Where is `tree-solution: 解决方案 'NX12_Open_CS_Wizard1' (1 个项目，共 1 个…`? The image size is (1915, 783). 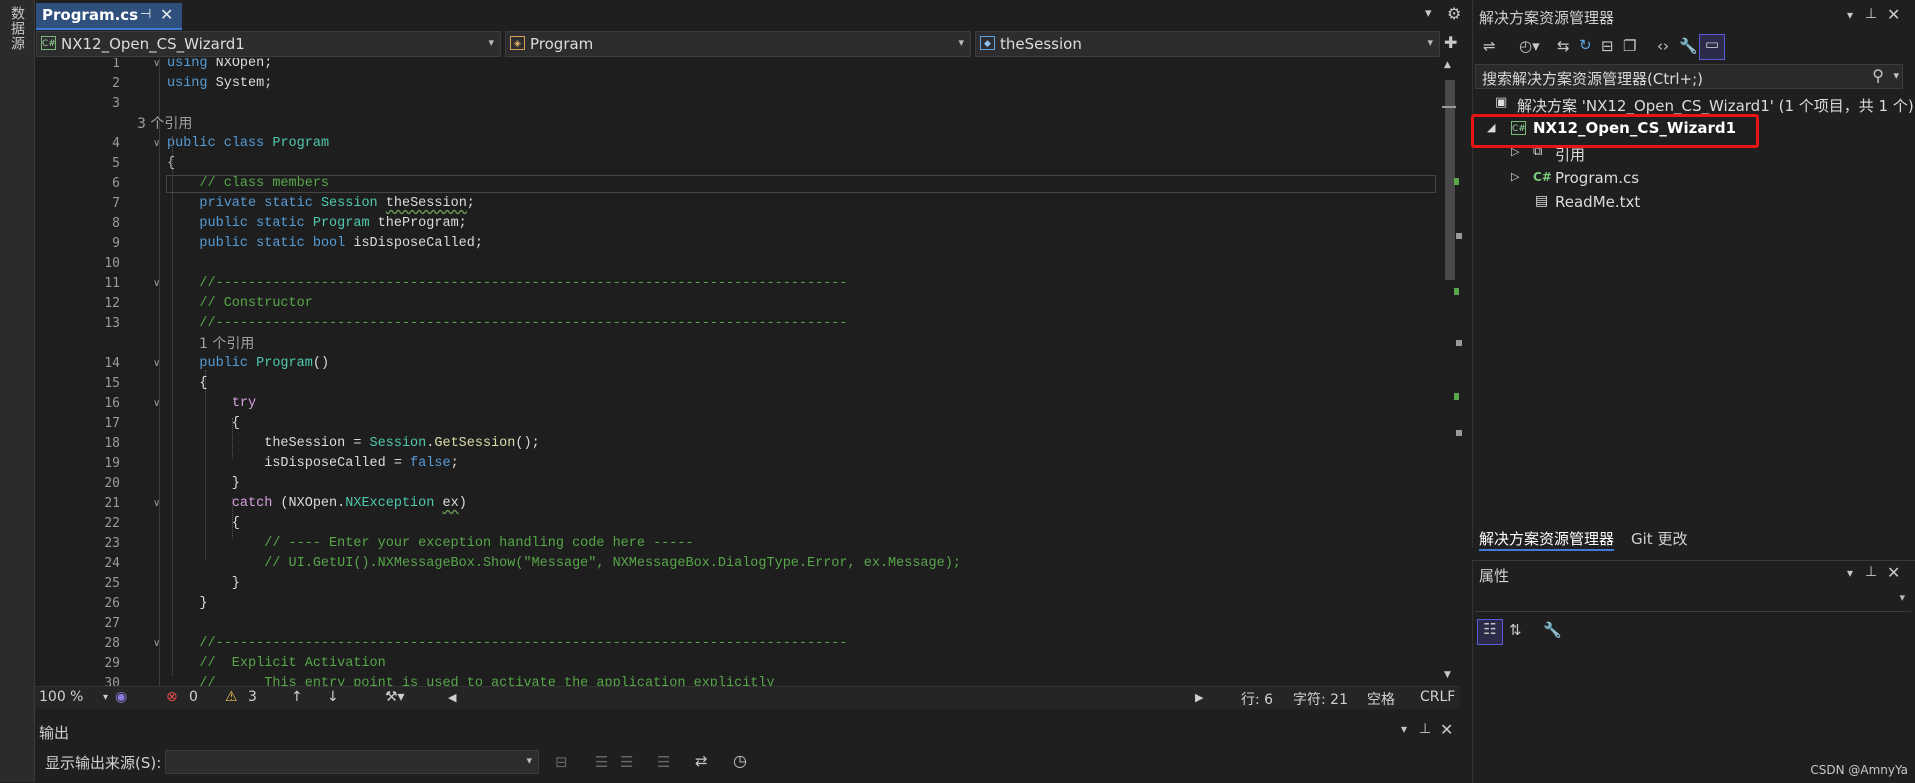 tree-solution: 解决方案 'NX12_Open_CS_Wizard1' (1 个项目，共 1 个… is located at coordinates (1715, 105).